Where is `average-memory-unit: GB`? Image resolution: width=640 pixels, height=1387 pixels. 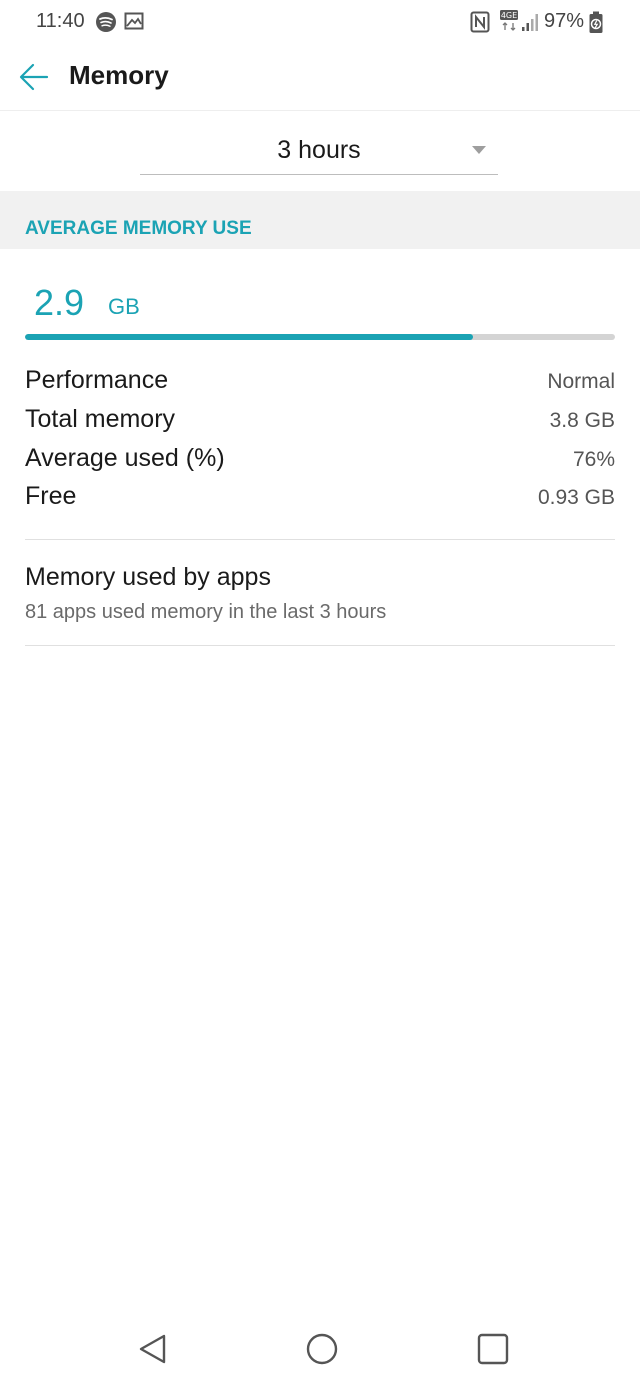 average-memory-unit: GB is located at coordinates (124, 306).